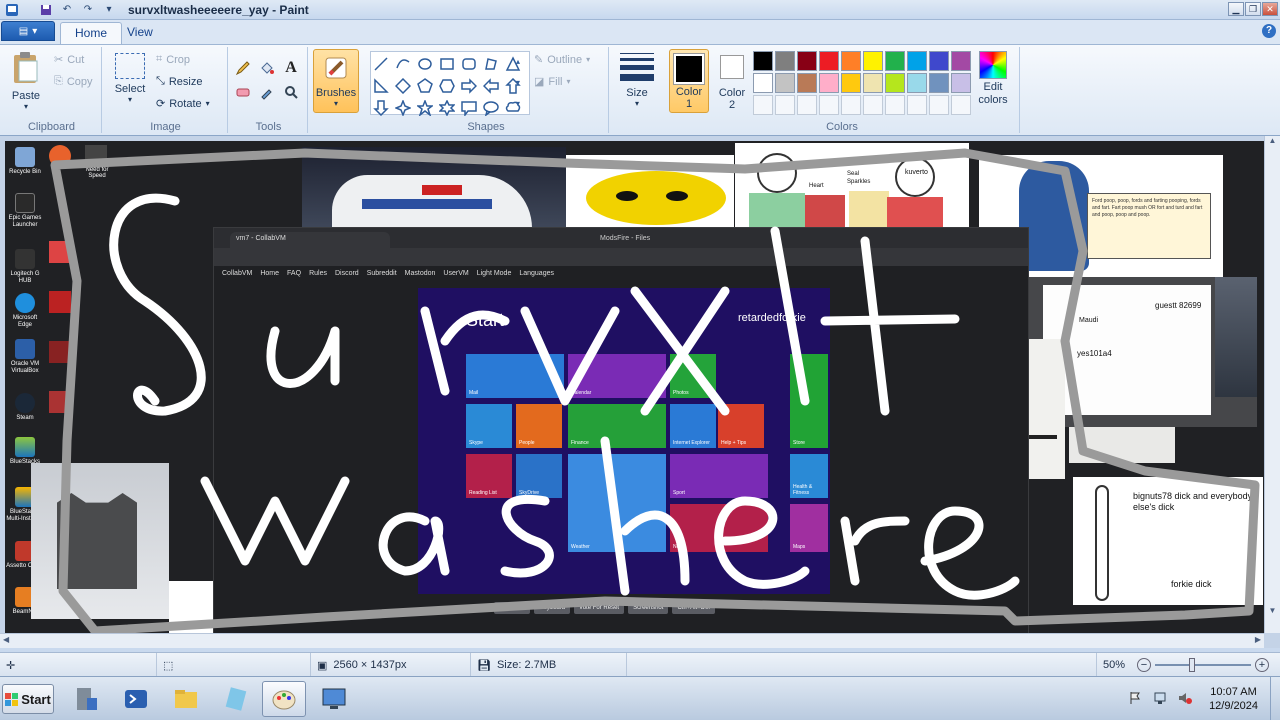  I want to click on diamond-shape-icon, so click(403, 86).